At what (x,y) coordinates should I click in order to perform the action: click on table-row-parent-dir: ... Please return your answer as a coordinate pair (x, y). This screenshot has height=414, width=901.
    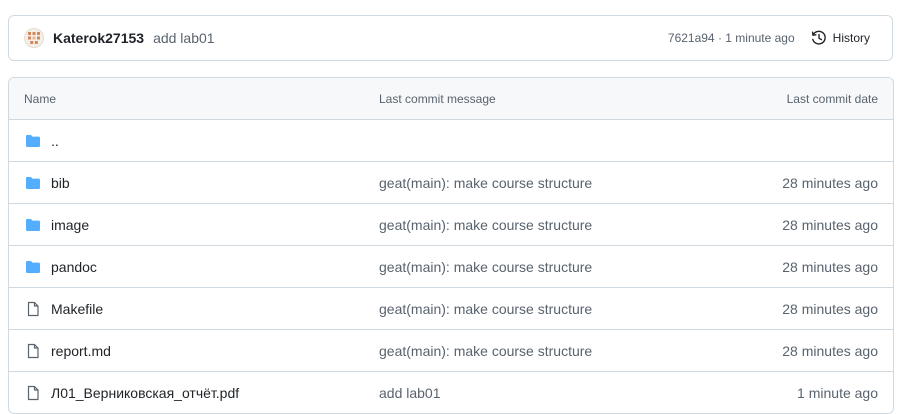
    Looking at the image, I should click on (451, 141).